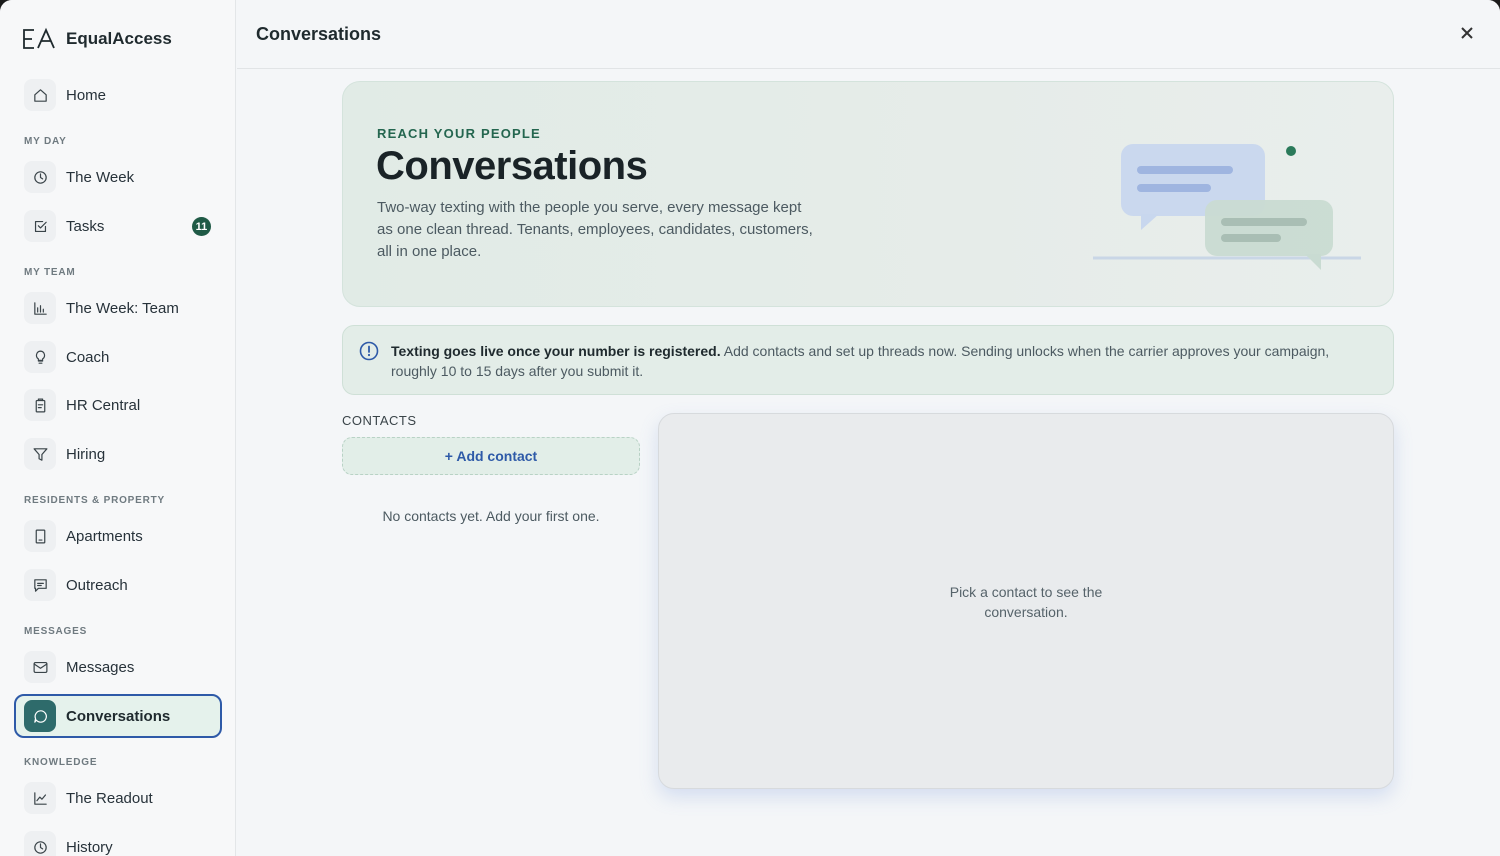  Describe the element at coordinates (491, 516) in the screenshot. I see `contacts-empty-state: No contacts yet. Add your first one.` at that location.